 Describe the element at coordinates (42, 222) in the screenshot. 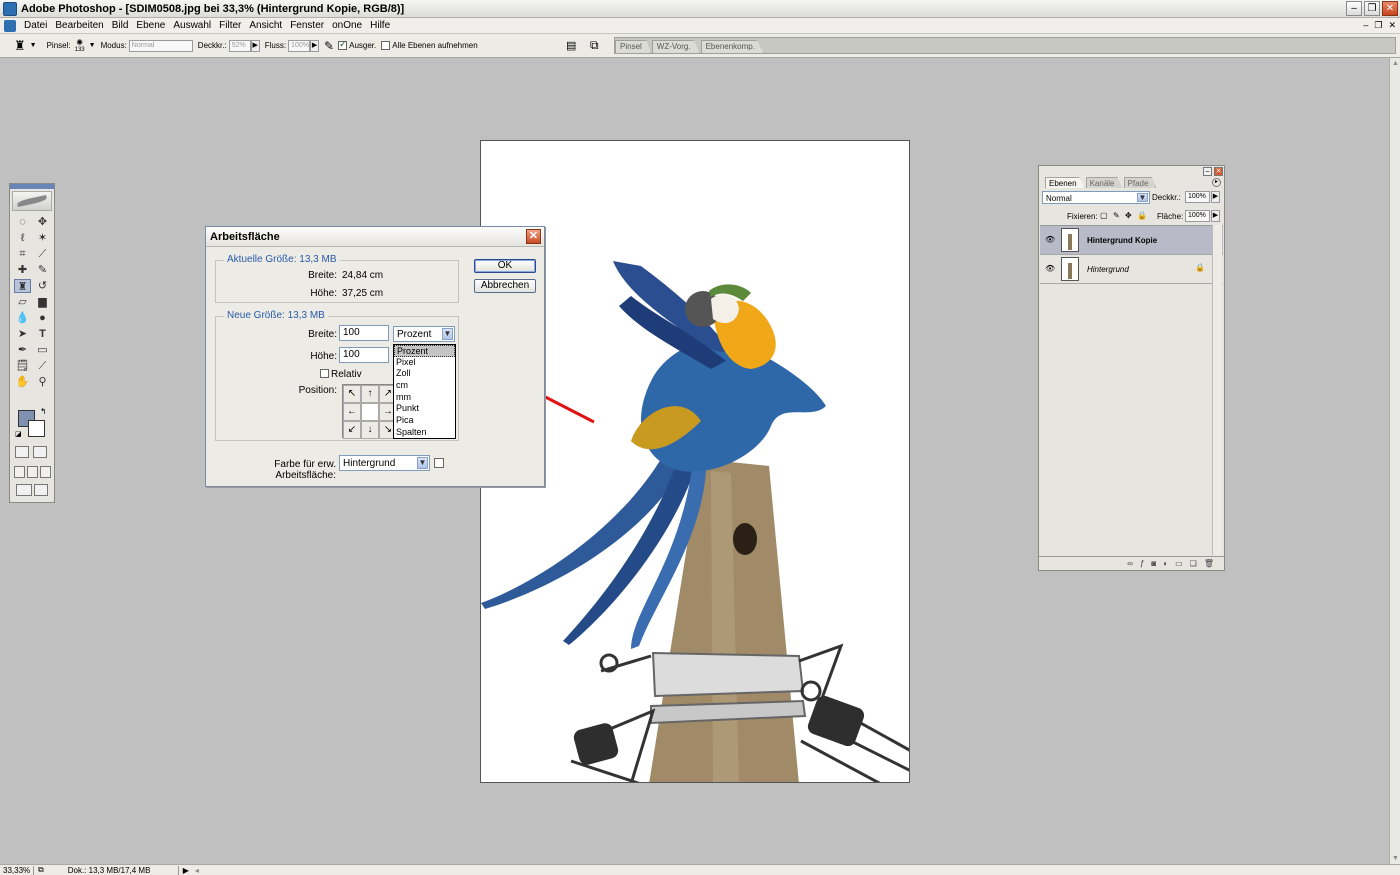

I see `move-tool-icon: ✥` at that location.